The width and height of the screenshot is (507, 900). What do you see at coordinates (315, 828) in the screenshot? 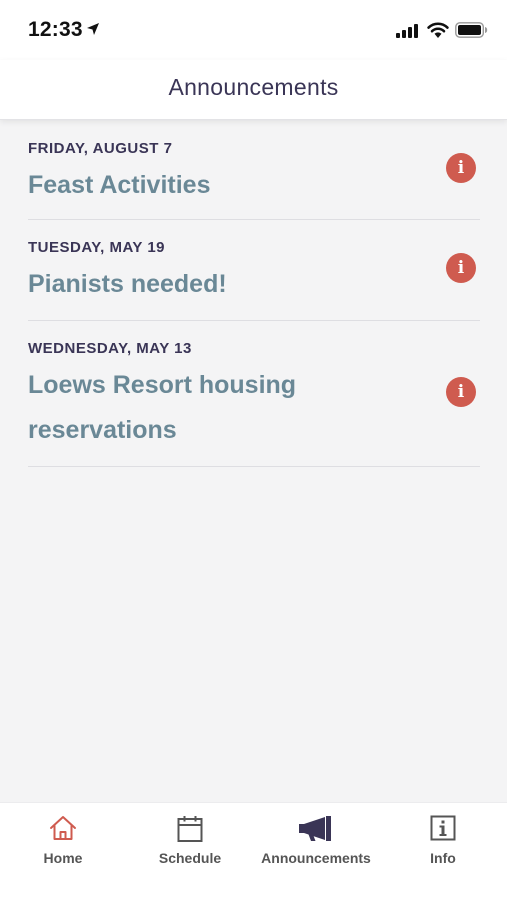
I see `megaphone-icon` at bounding box center [315, 828].